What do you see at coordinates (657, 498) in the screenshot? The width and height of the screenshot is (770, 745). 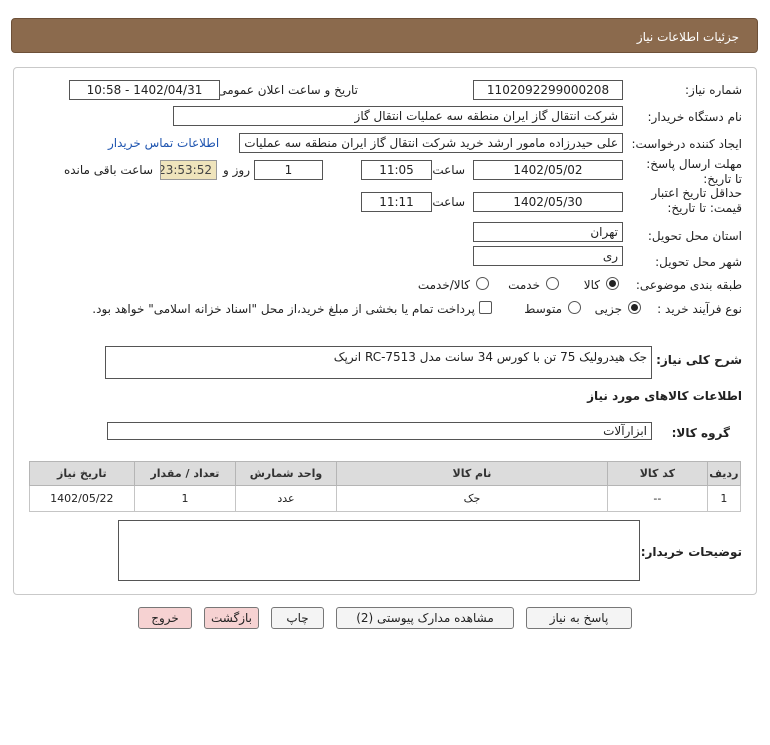 I see `cell-code: --` at bounding box center [657, 498].